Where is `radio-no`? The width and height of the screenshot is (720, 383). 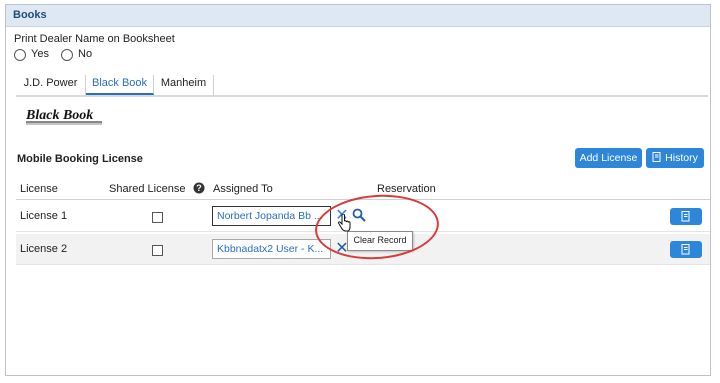
radio-no is located at coordinates (67, 55).